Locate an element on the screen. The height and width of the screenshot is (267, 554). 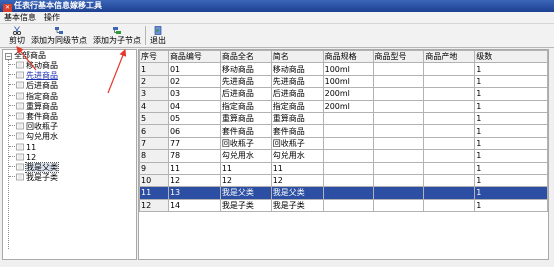
table-cell: 回收瓶子 is located at coordinates (297, 143).